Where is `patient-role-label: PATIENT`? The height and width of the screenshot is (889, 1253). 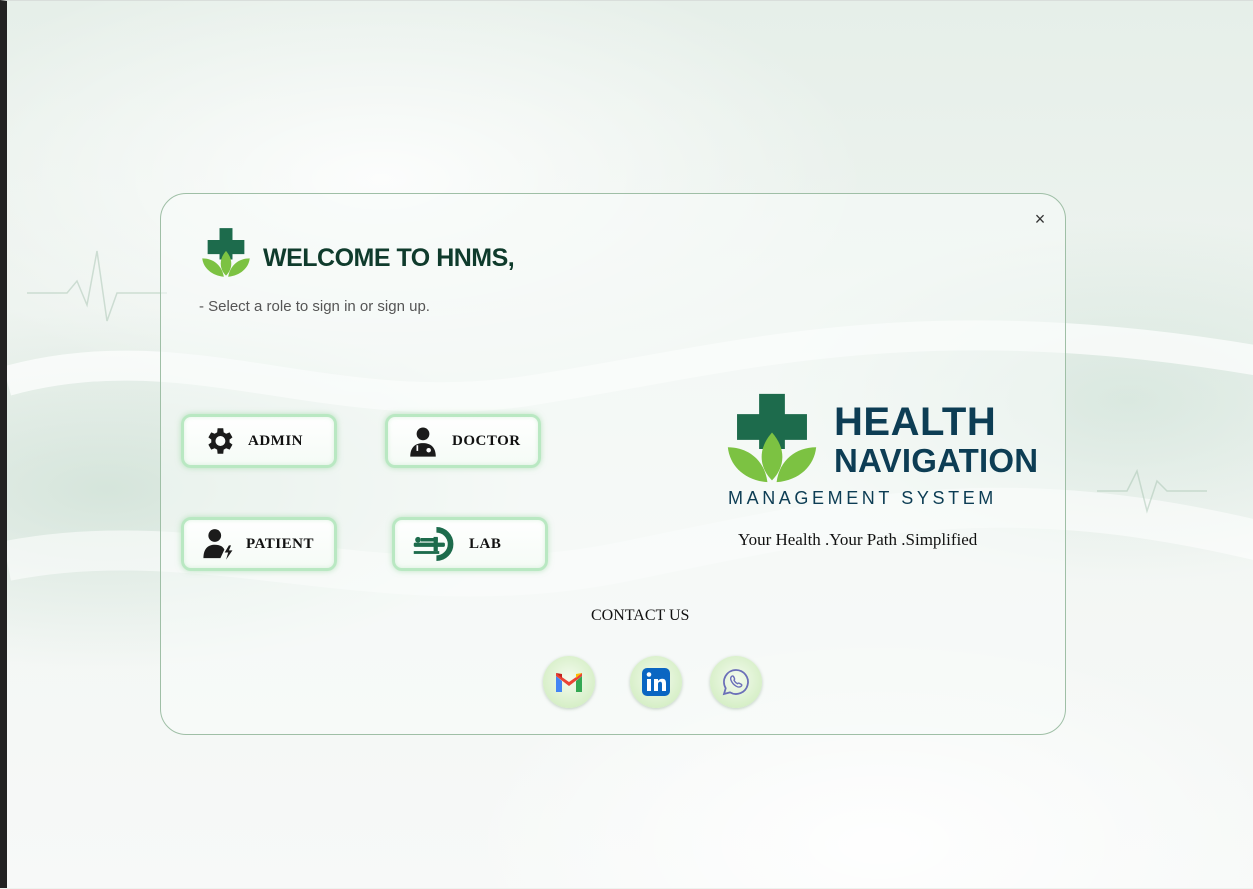
patient-role-label: PATIENT is located at coordinates (280, 543).